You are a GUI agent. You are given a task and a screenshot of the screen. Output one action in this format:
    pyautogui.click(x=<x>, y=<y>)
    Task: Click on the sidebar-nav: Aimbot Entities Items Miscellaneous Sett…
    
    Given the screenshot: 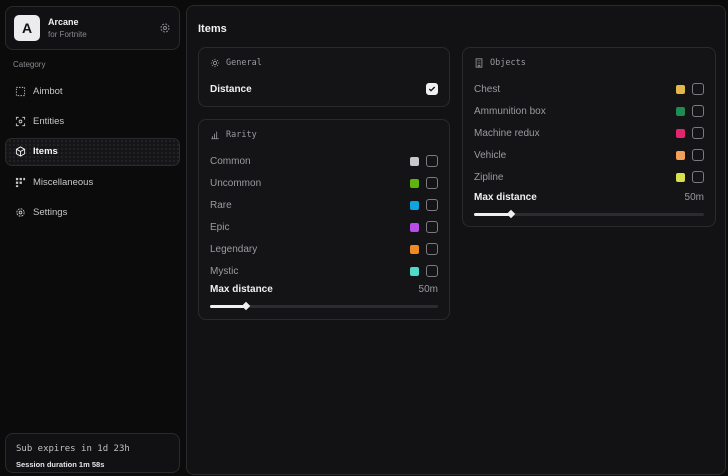 What is the action you would take?
    pyautogui.click(x=92, y=153)
    